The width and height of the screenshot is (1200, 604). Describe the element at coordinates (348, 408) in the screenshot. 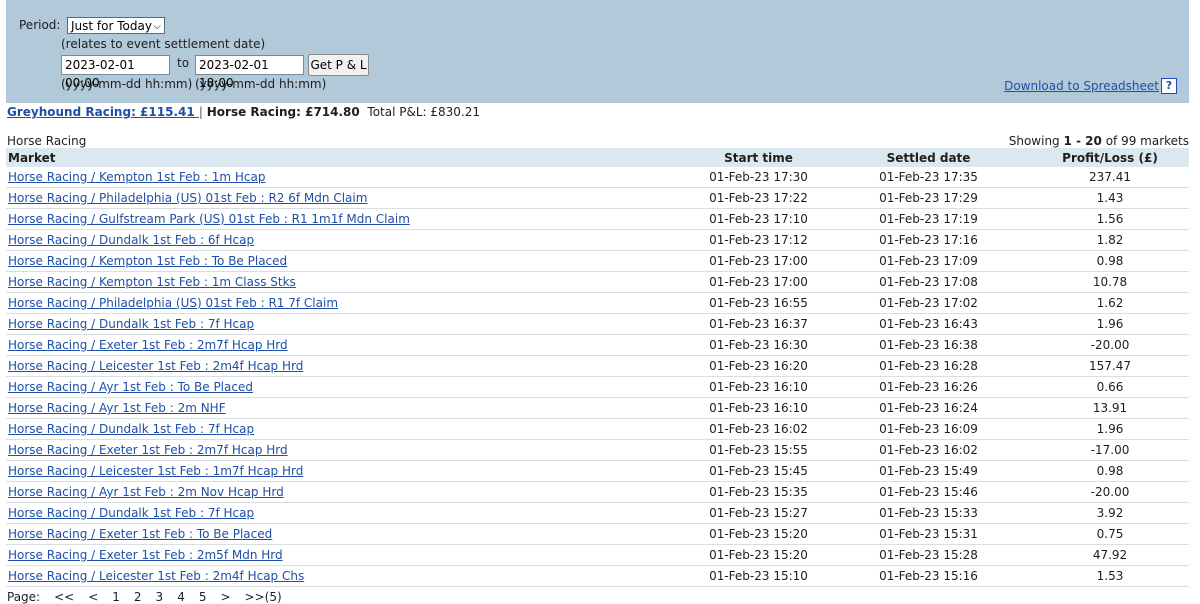

I see `market-cell: Horse Racing / Ayr 1st Feb : 2m NHF` at that location.